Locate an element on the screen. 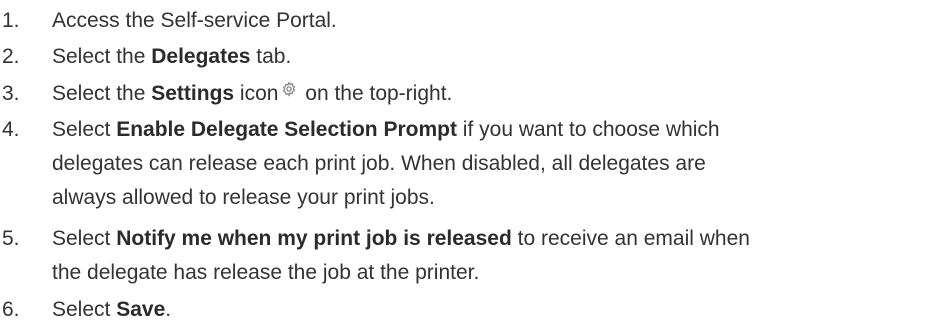  step-number: 6. is located at coordinates (11, 309).